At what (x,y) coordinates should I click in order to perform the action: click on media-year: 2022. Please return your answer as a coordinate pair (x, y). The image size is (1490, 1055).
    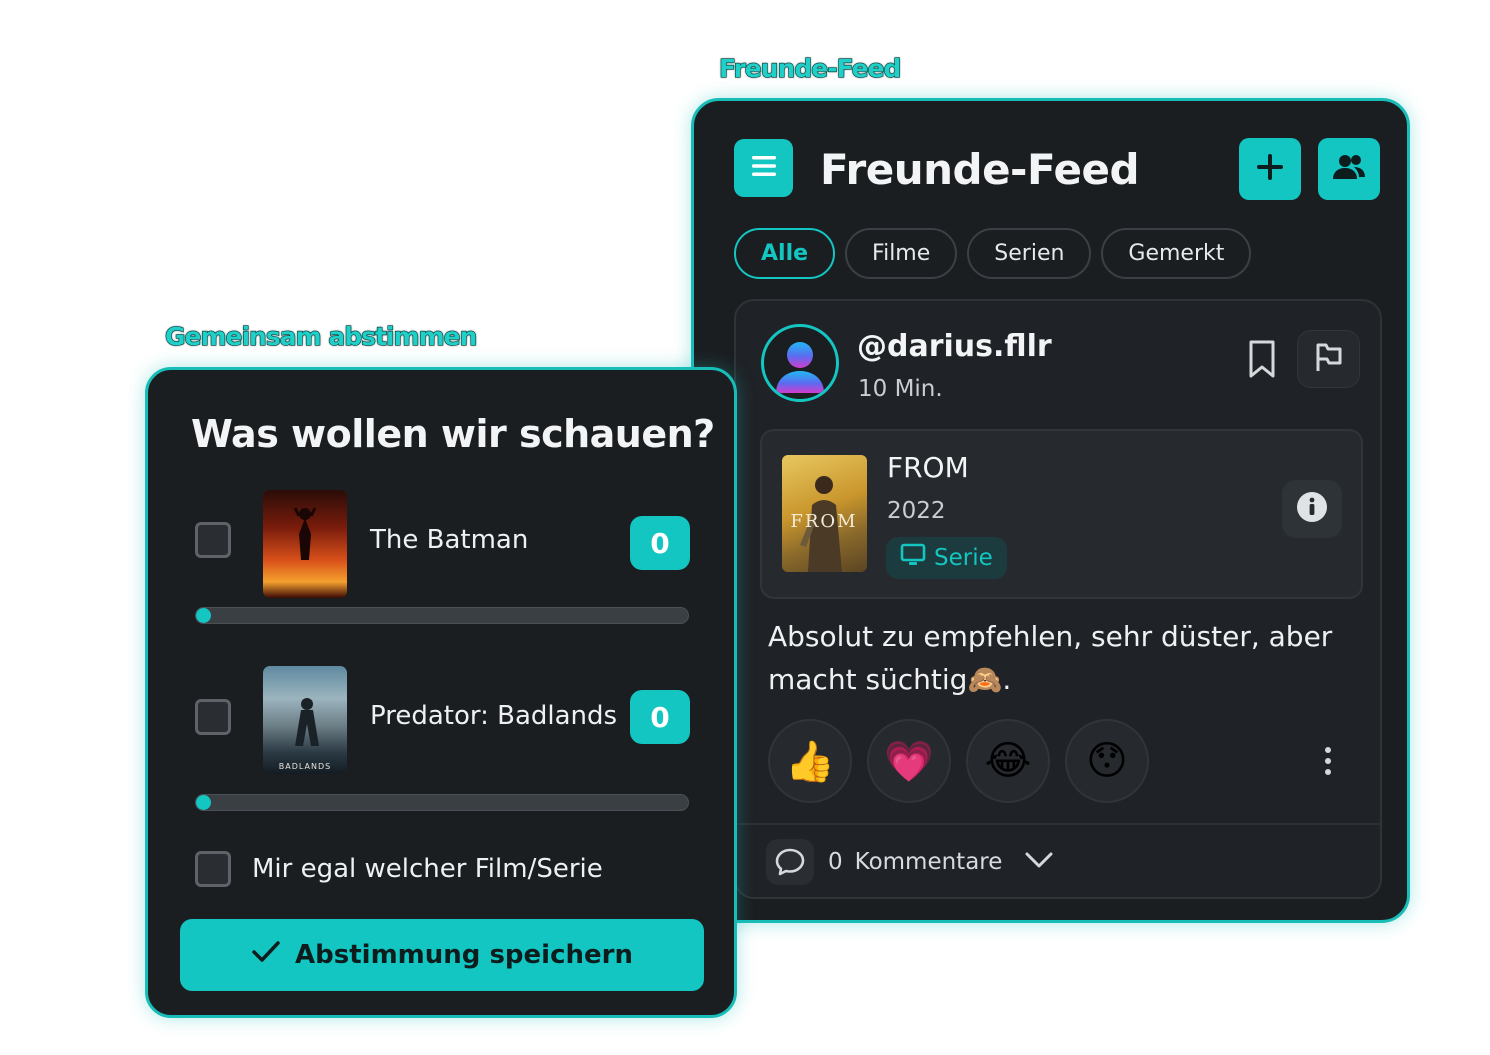
    Looking at the image, I should click on (916, 511).